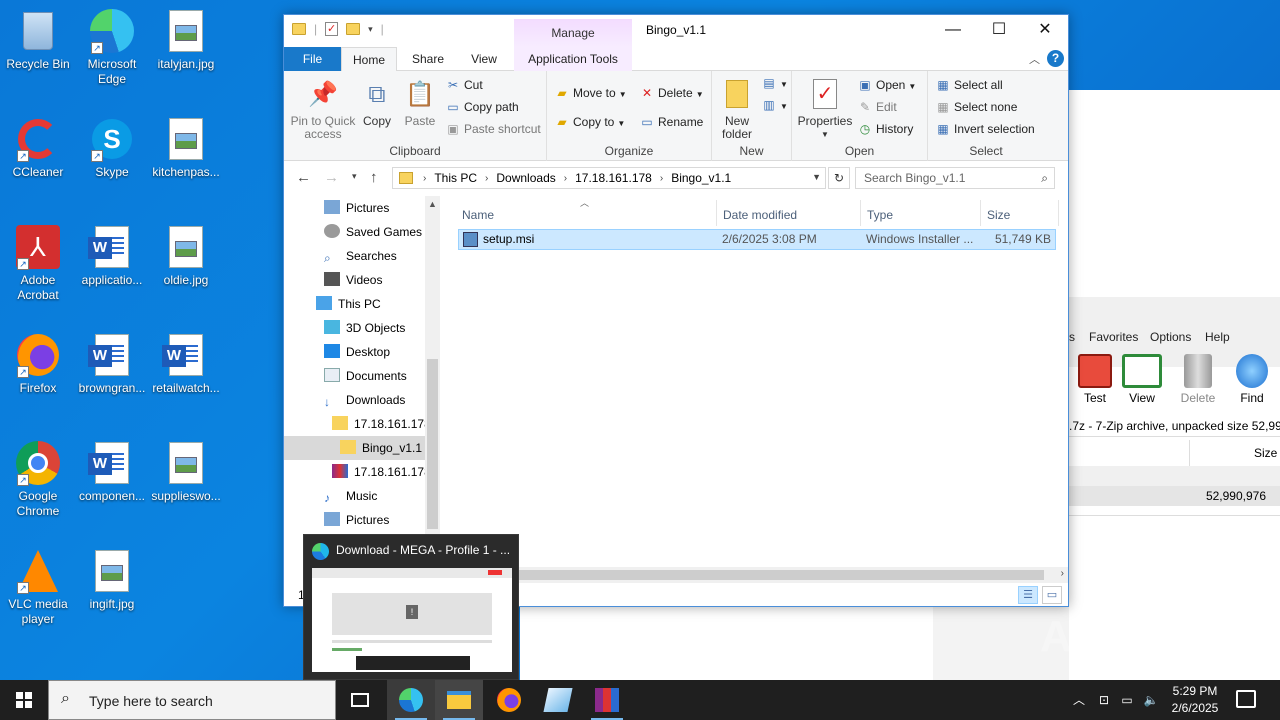 This screenshot has height=720, width=1280. I want to click on address-dropdown-icon: ▼, so click(816, 177).